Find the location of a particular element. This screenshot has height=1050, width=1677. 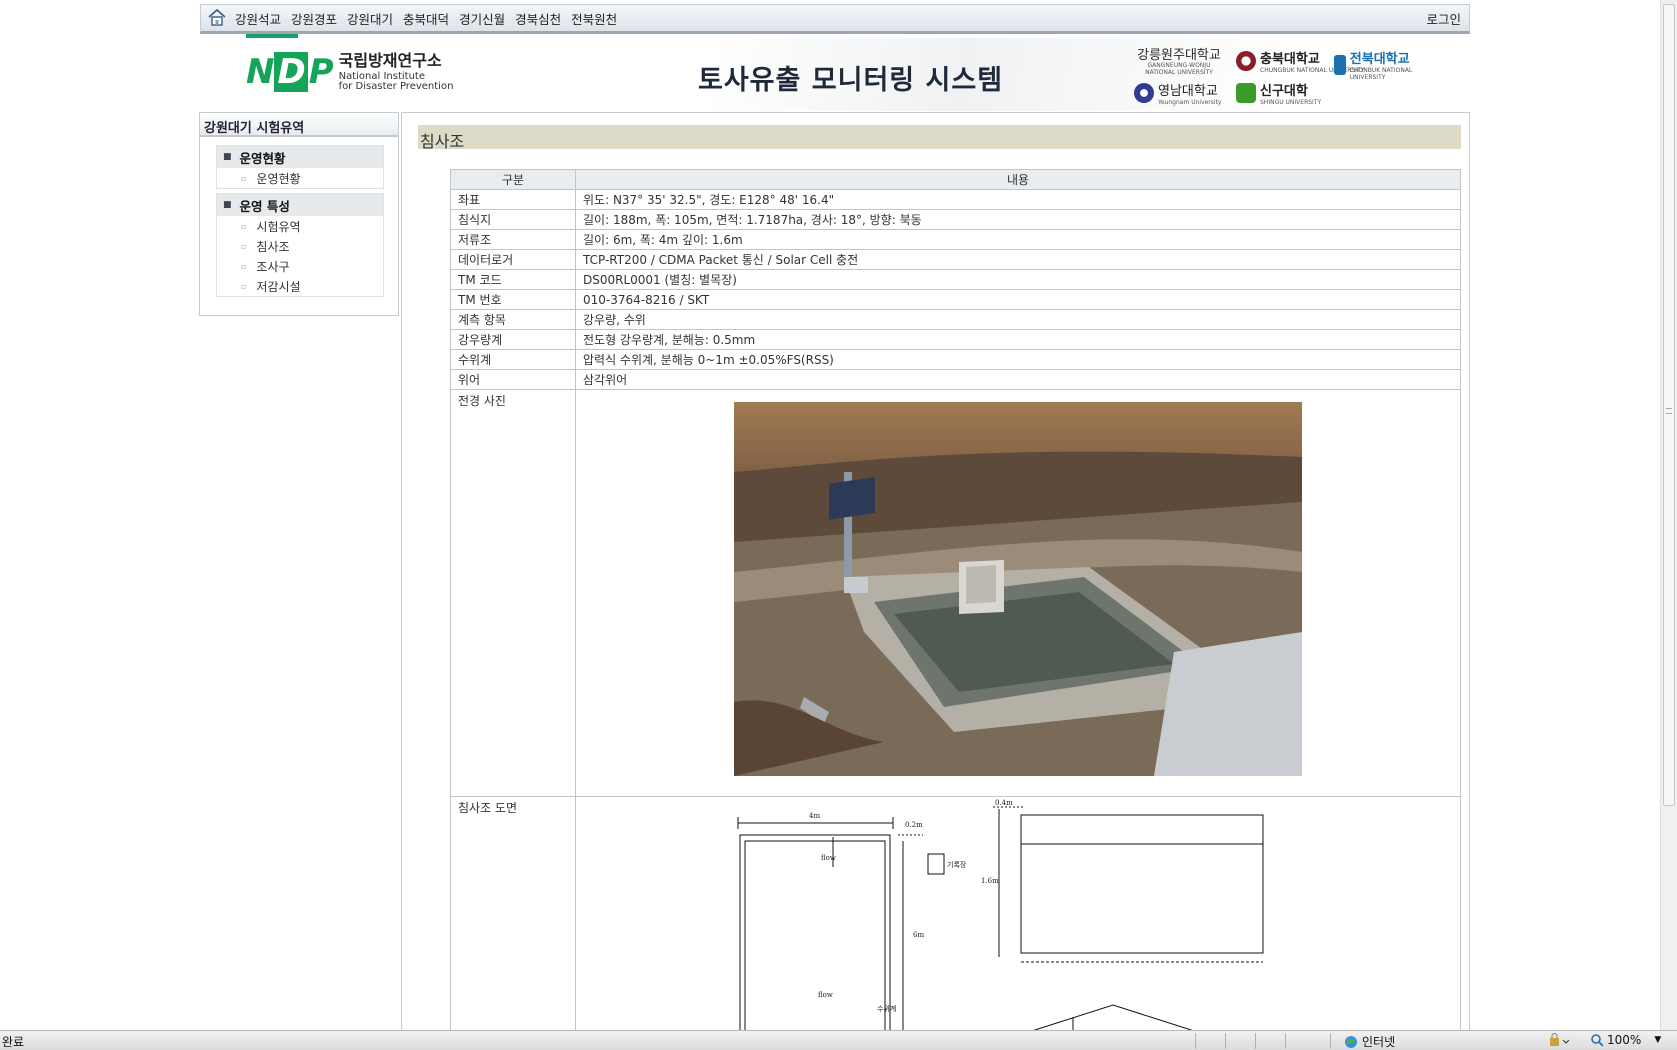

menu-item-jeonbuk-woncheon: 전북원천 is located at coordinates (594, 18).